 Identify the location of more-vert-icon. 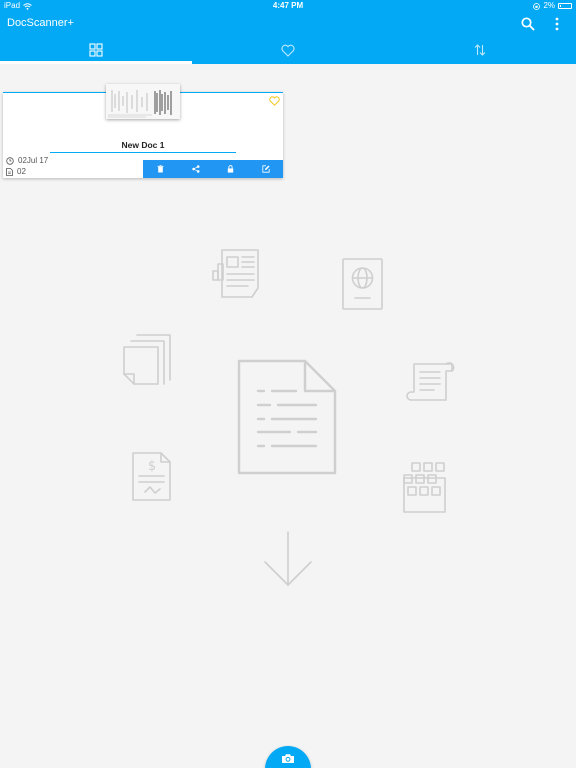
(557, 24).